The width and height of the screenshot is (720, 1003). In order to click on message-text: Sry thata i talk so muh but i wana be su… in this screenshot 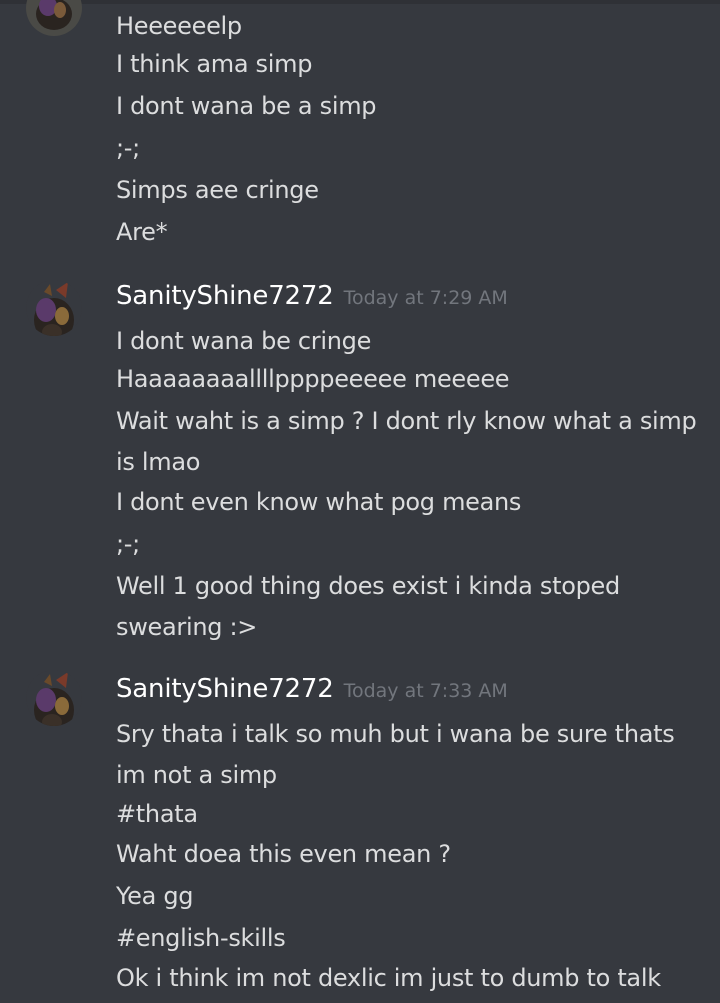, I will do `click(395, 754)`.